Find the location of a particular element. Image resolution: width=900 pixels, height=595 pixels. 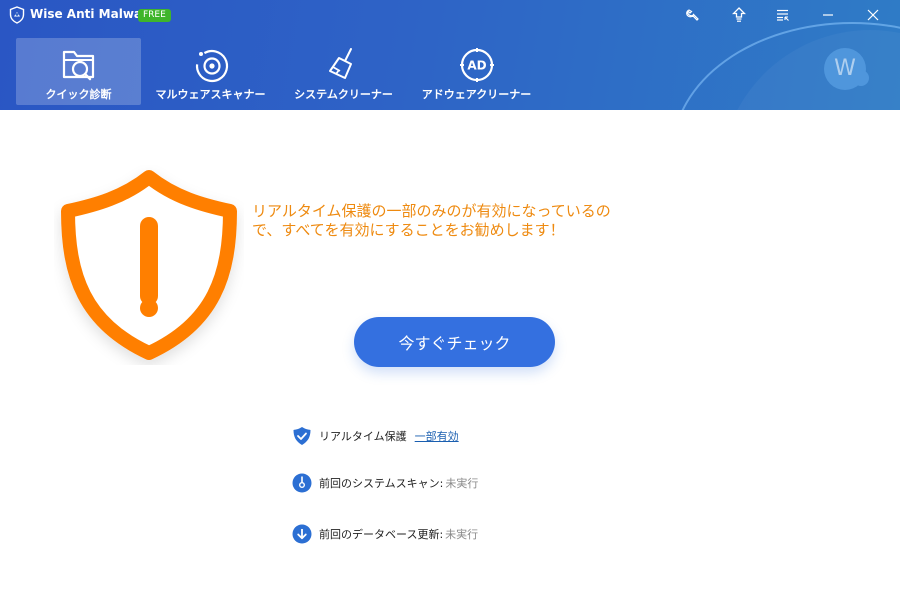

tab-system-cleaner: システムクリーナー is located at coordinates (343, 71).